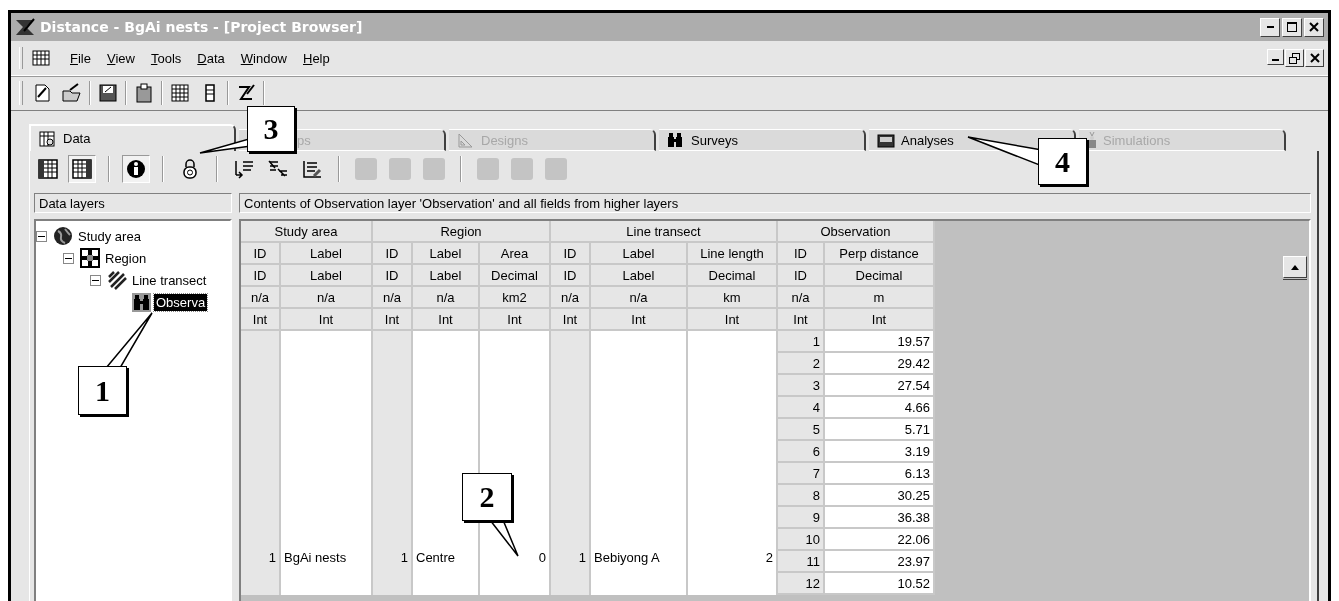  I want to click on list-arrow-icon, so click(244, 169).